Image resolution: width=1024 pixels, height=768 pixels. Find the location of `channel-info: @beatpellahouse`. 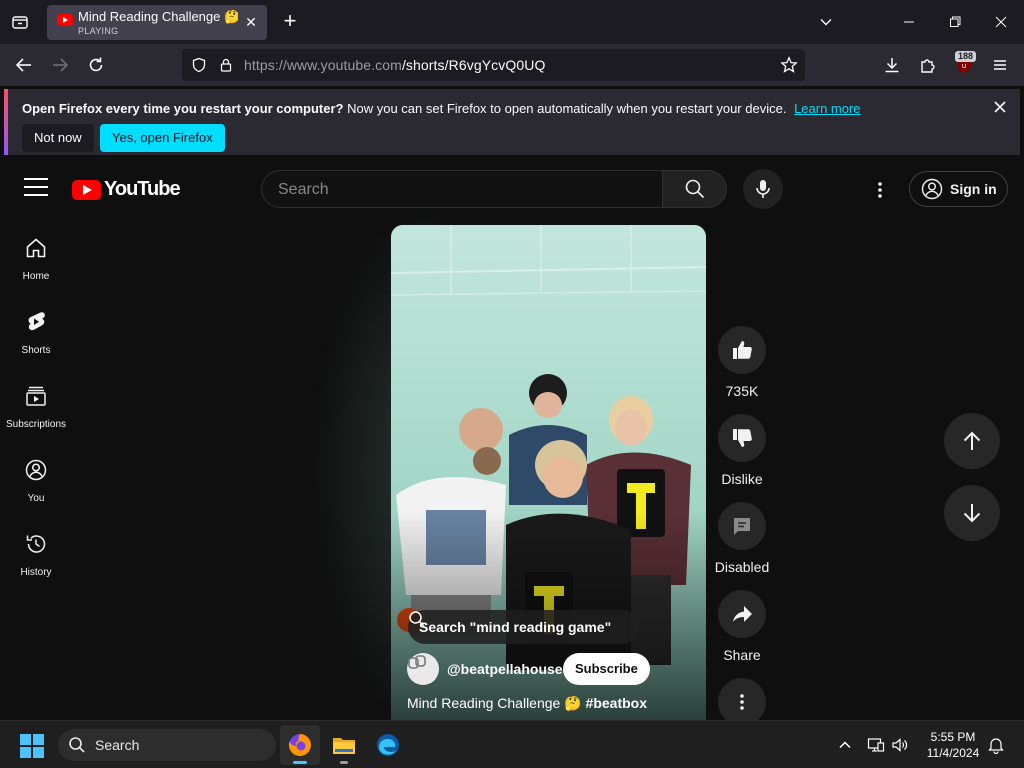

channel-info: @beatpellahouse is located at coordinates (485, 669).